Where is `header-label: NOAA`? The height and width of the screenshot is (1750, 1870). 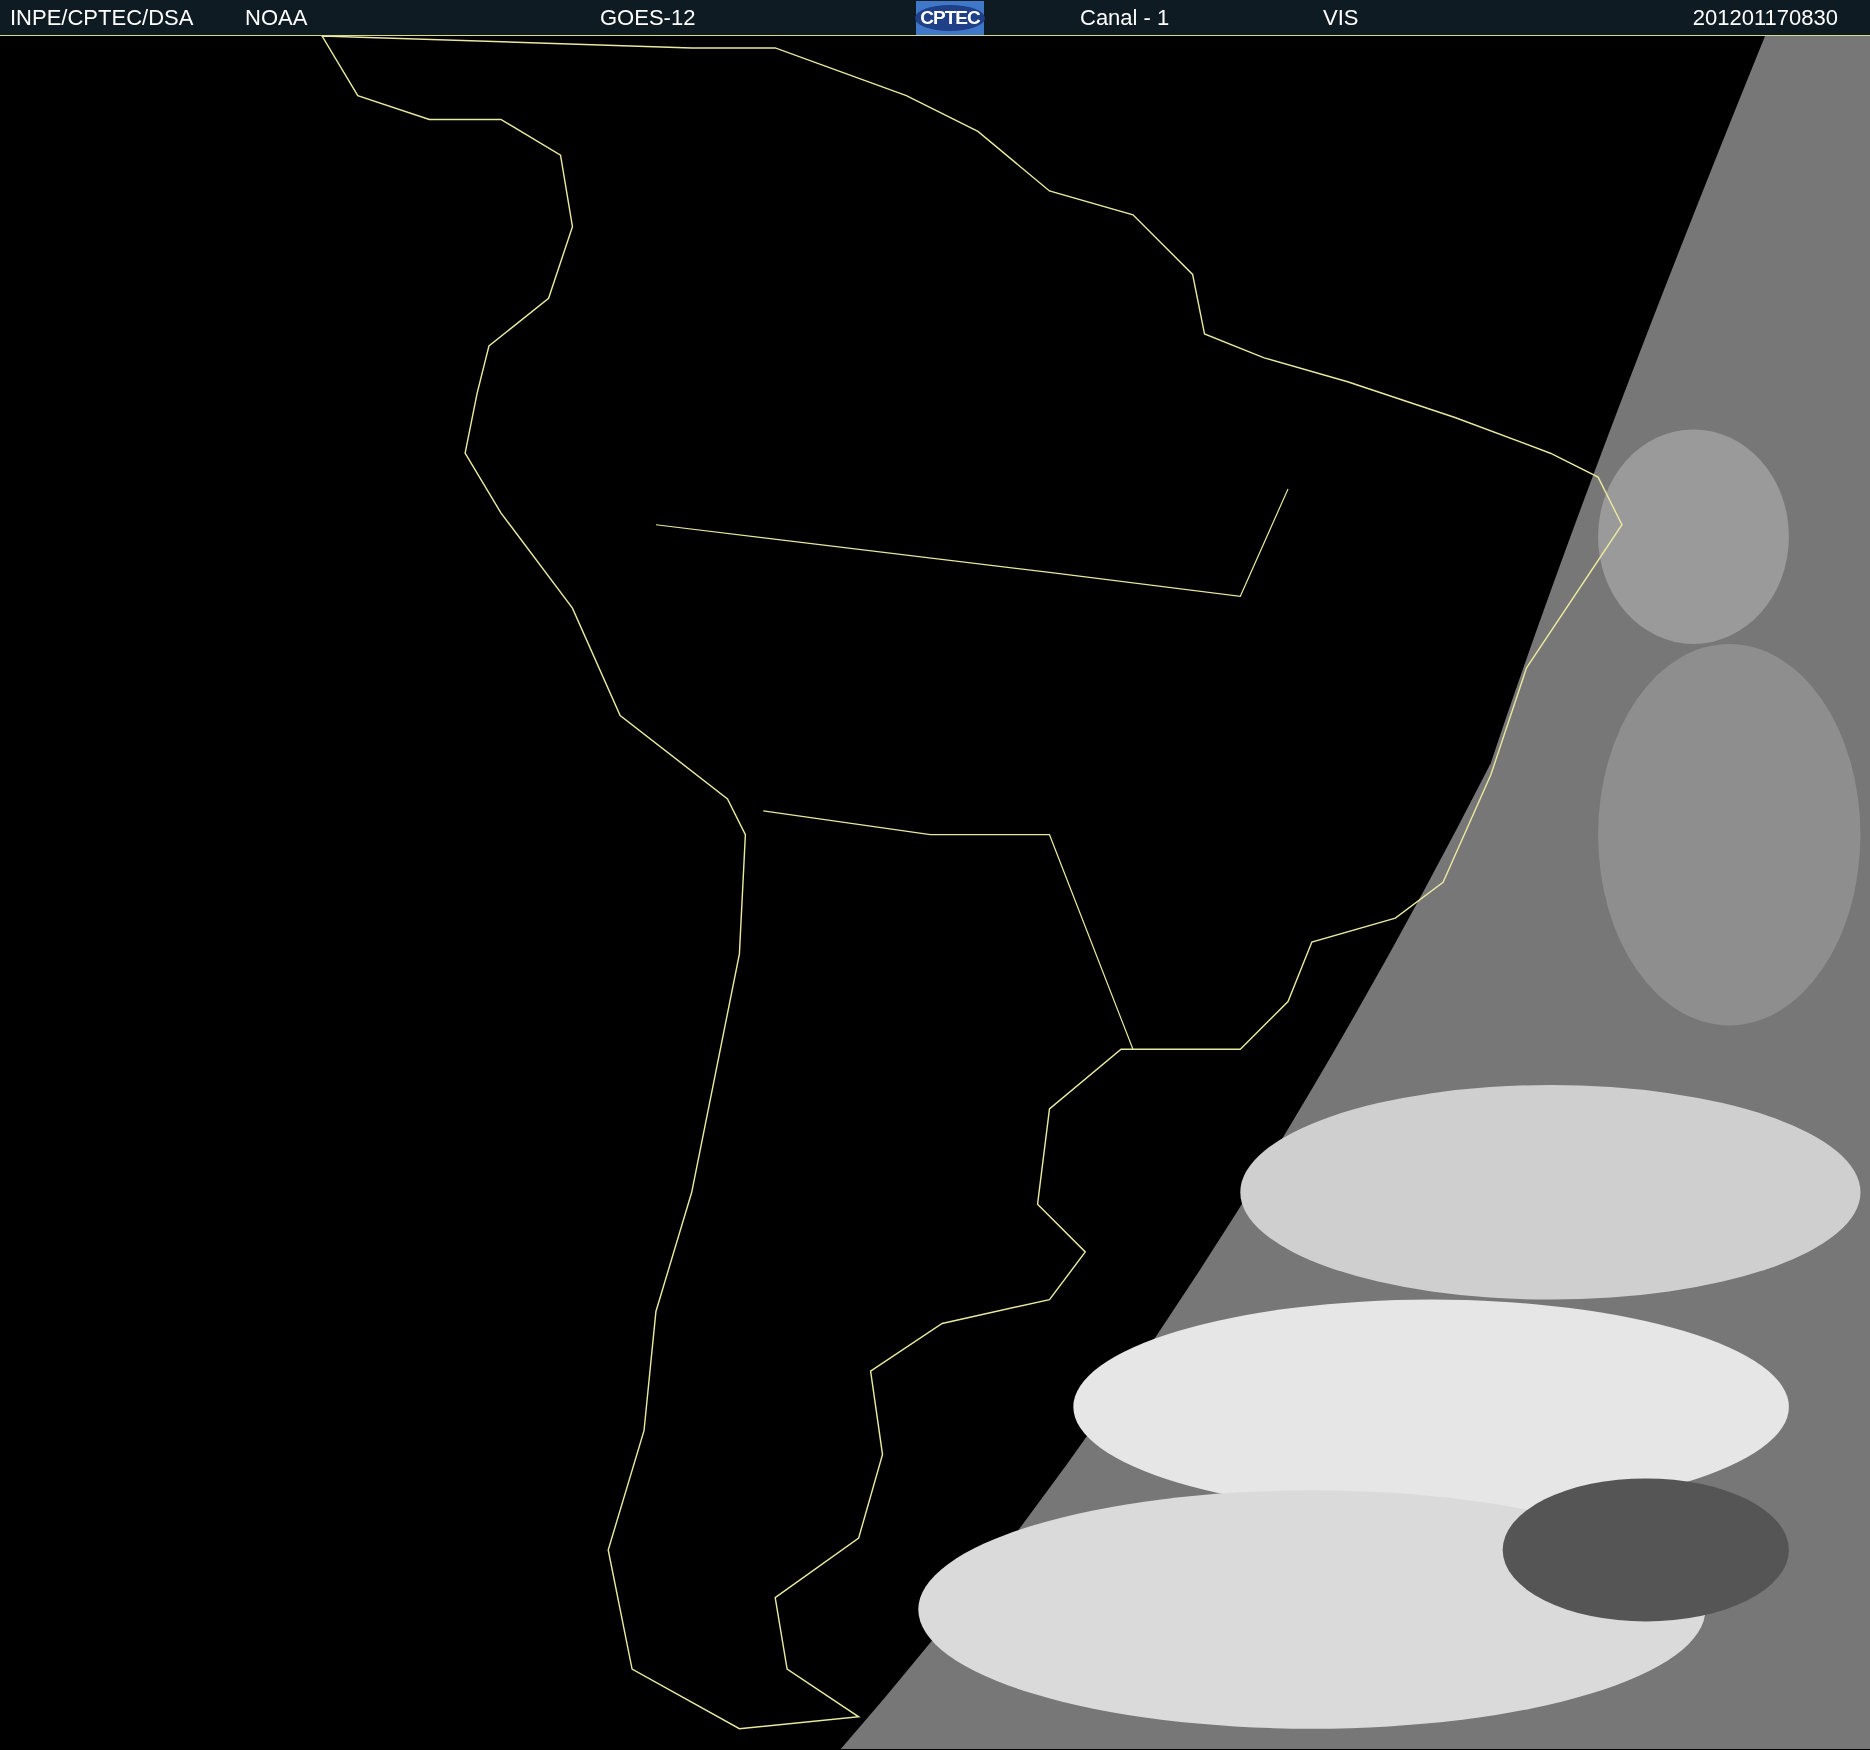
header-label: NOAA is located at coordinates (277, 17).